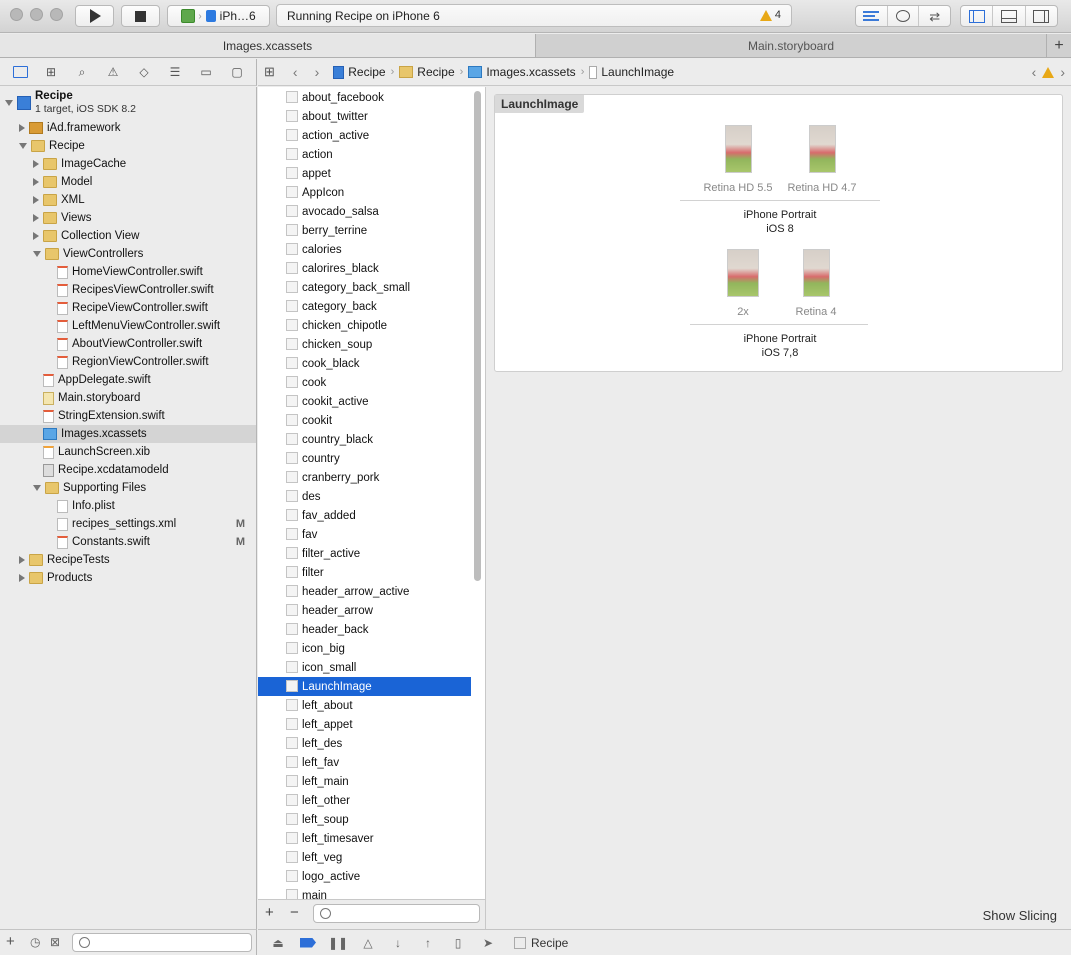  I want to click on slot-retina-hd-4-7: Retina HD 4.7, so click(822, 159).